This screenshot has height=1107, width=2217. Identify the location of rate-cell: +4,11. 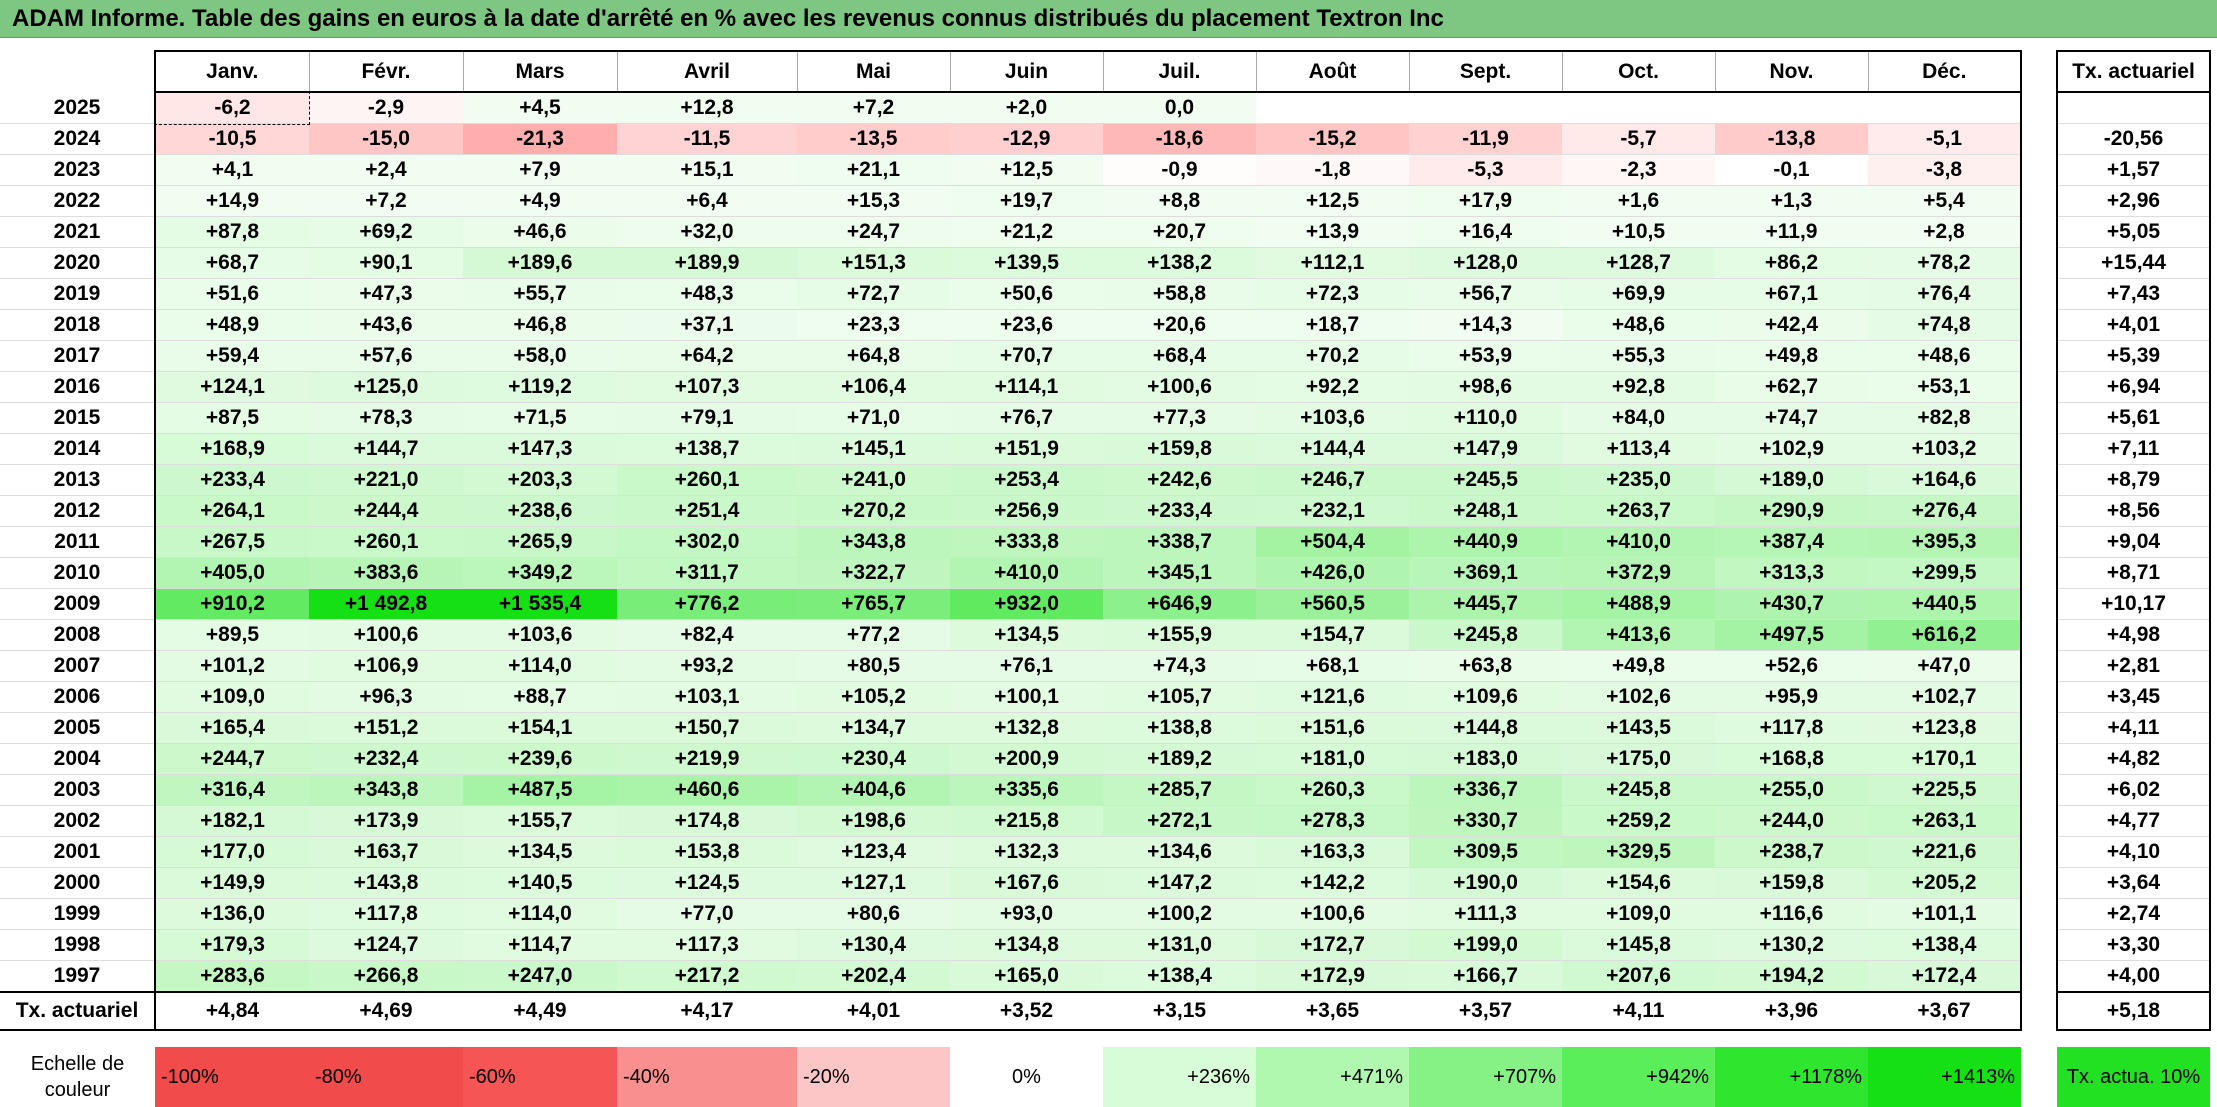
(2133, 728).